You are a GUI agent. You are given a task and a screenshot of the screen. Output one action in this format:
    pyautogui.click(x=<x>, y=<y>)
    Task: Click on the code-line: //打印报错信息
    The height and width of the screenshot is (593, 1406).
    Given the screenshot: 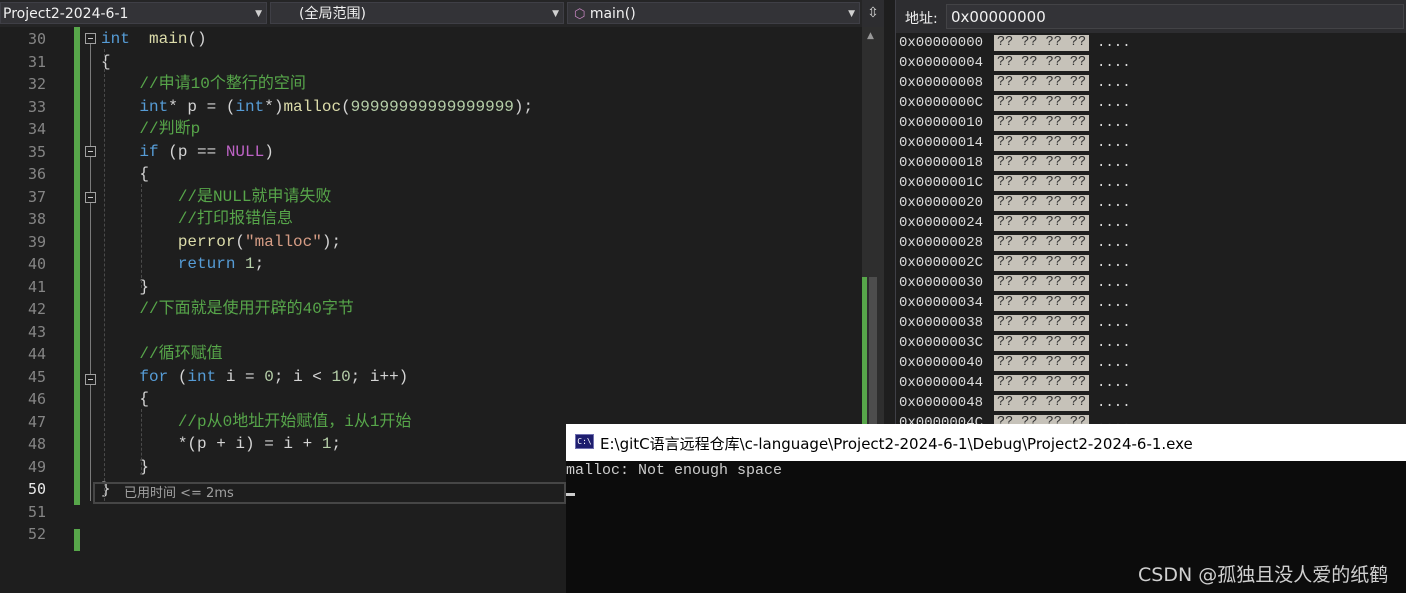 What is the action you would take?
    pyautogui.click(x=197, y=219)
    